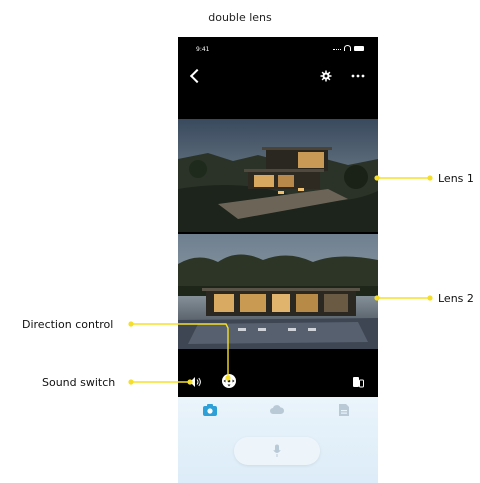  What do you see at coordinates (456, 178) in the screenshot?
I see `lens1-label: Lens 1` at bounding box center [456, 178].